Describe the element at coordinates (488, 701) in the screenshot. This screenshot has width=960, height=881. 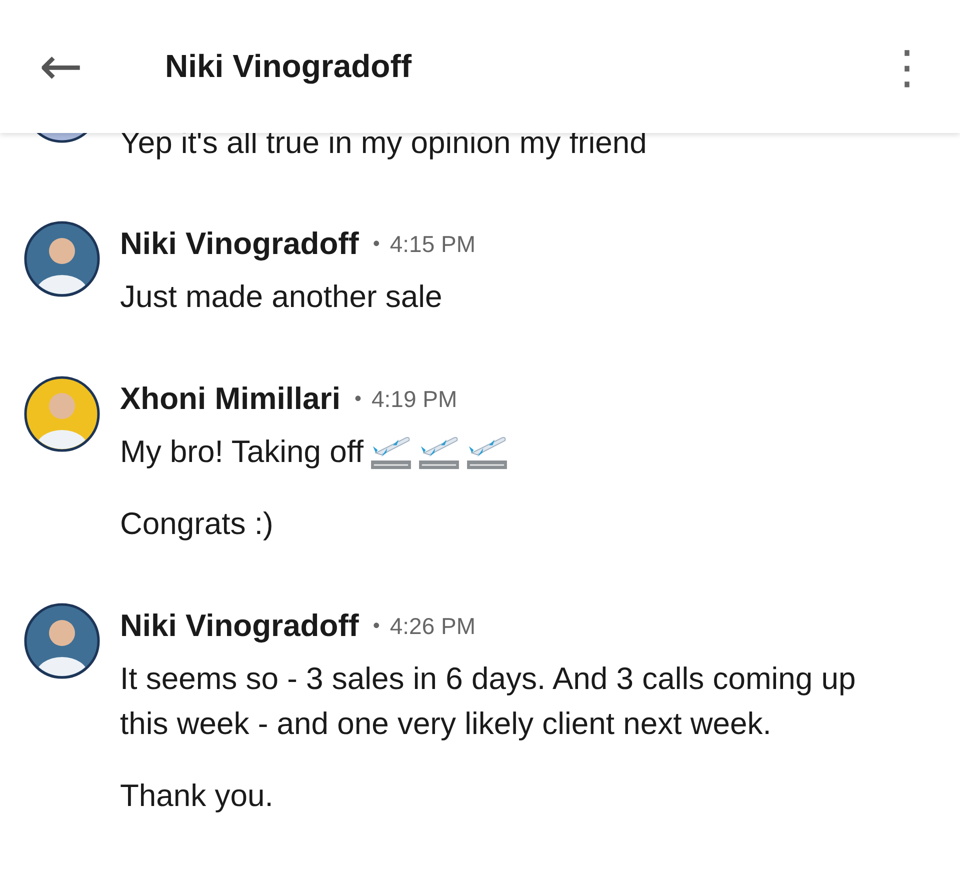
I see `message-text: It seems so - 3 sales in 6 days. And 3 calls coming up this week - and one very likely client next week.` at that location.